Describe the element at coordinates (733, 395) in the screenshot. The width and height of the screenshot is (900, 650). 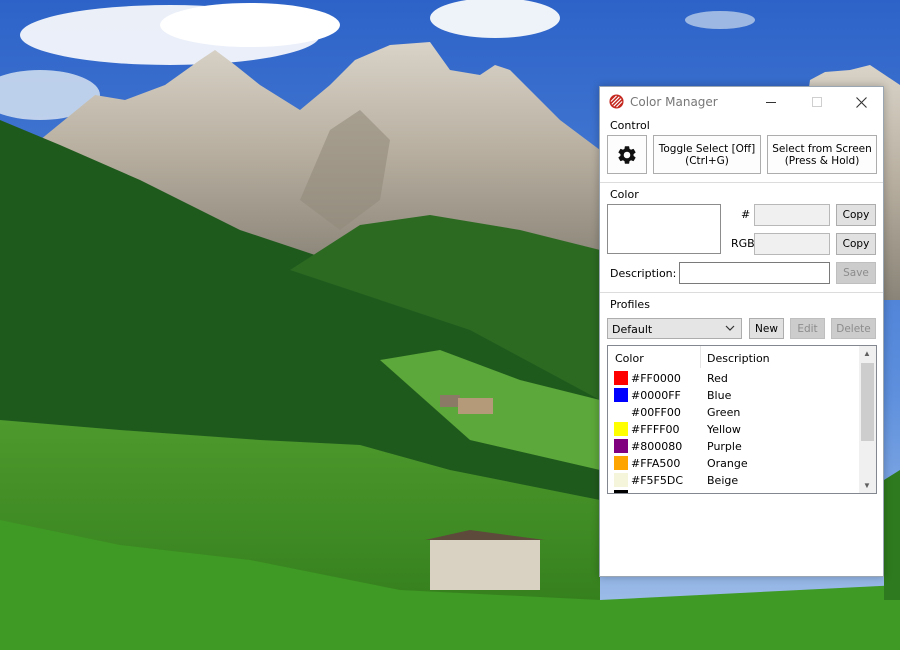
I see `list-item: #0000FF Blue` at that location.